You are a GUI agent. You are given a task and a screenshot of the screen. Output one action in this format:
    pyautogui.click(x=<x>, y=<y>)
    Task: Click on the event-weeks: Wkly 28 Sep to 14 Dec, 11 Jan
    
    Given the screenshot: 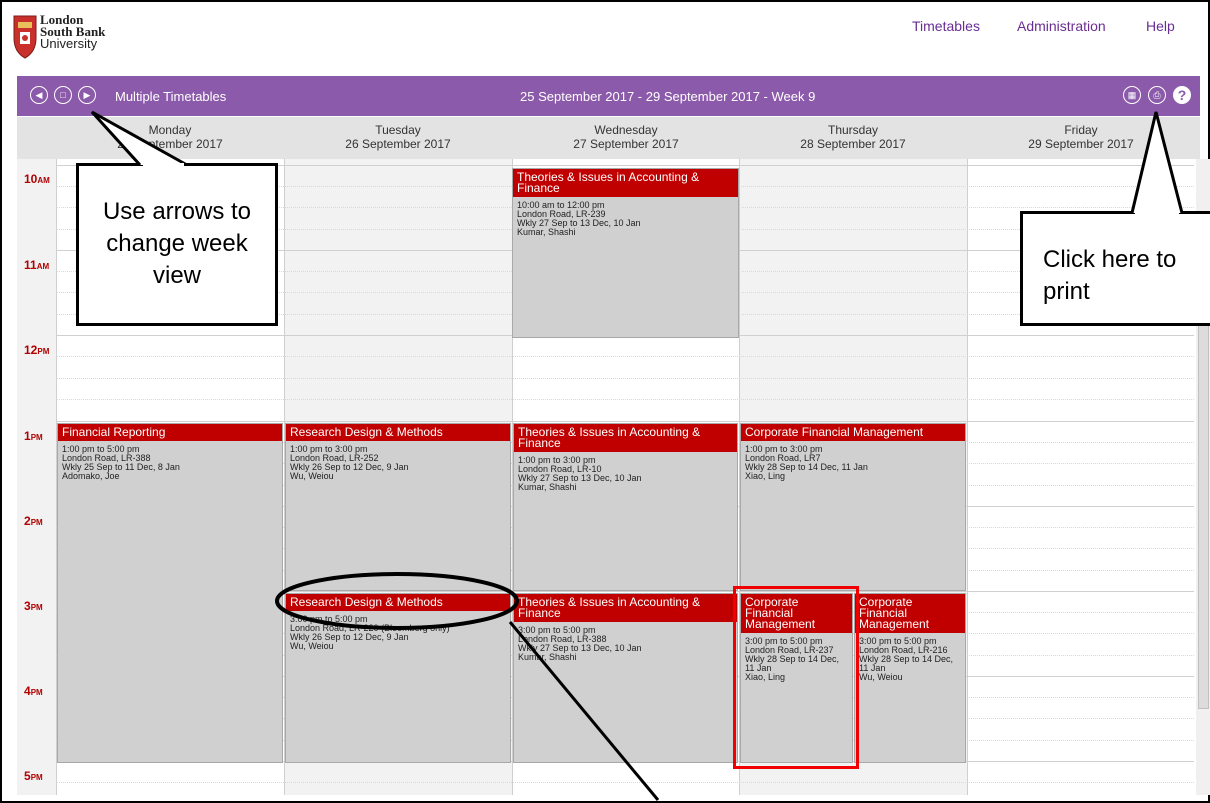 What is the action you would take?
    pyautogui.click(x=906, y=663)
    